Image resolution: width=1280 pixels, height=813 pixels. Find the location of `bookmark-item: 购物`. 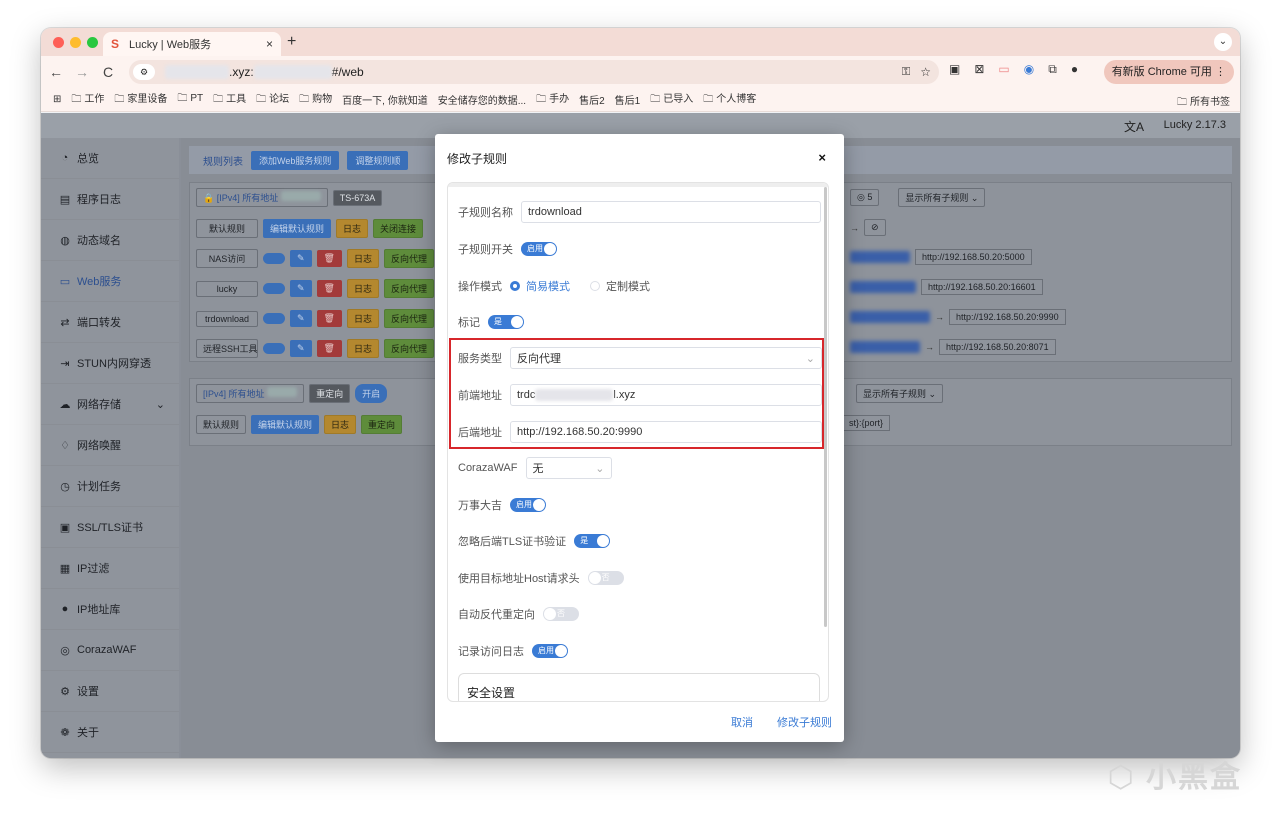

bookmark-item: 购物 is located at coordinates (315, 99).